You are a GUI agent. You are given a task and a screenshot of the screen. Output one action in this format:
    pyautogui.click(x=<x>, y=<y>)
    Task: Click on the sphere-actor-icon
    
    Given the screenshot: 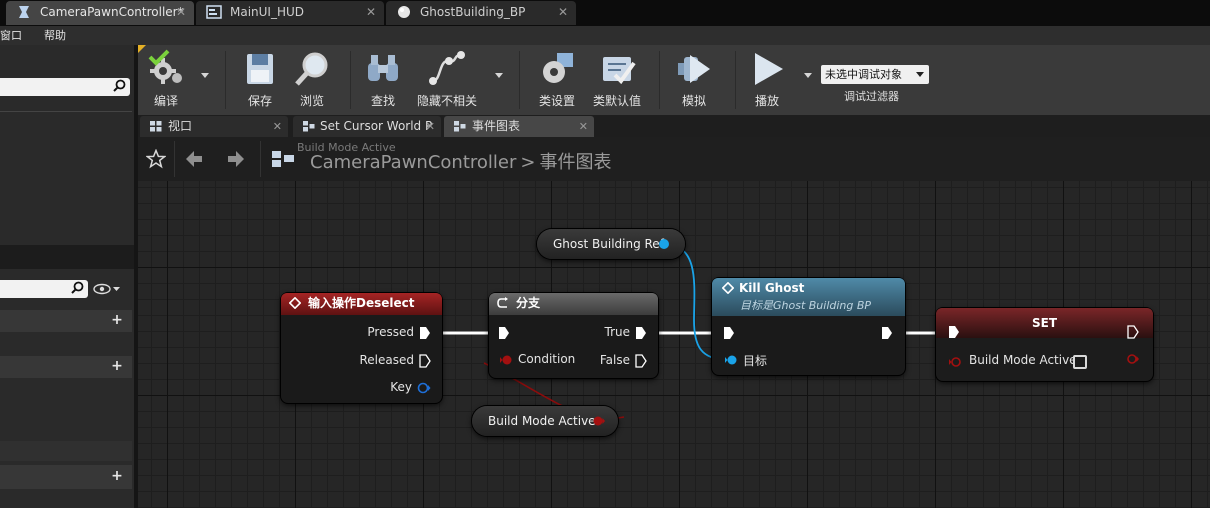 What is the action you would take?
    pyautogui.click(x=404, y=12)
    